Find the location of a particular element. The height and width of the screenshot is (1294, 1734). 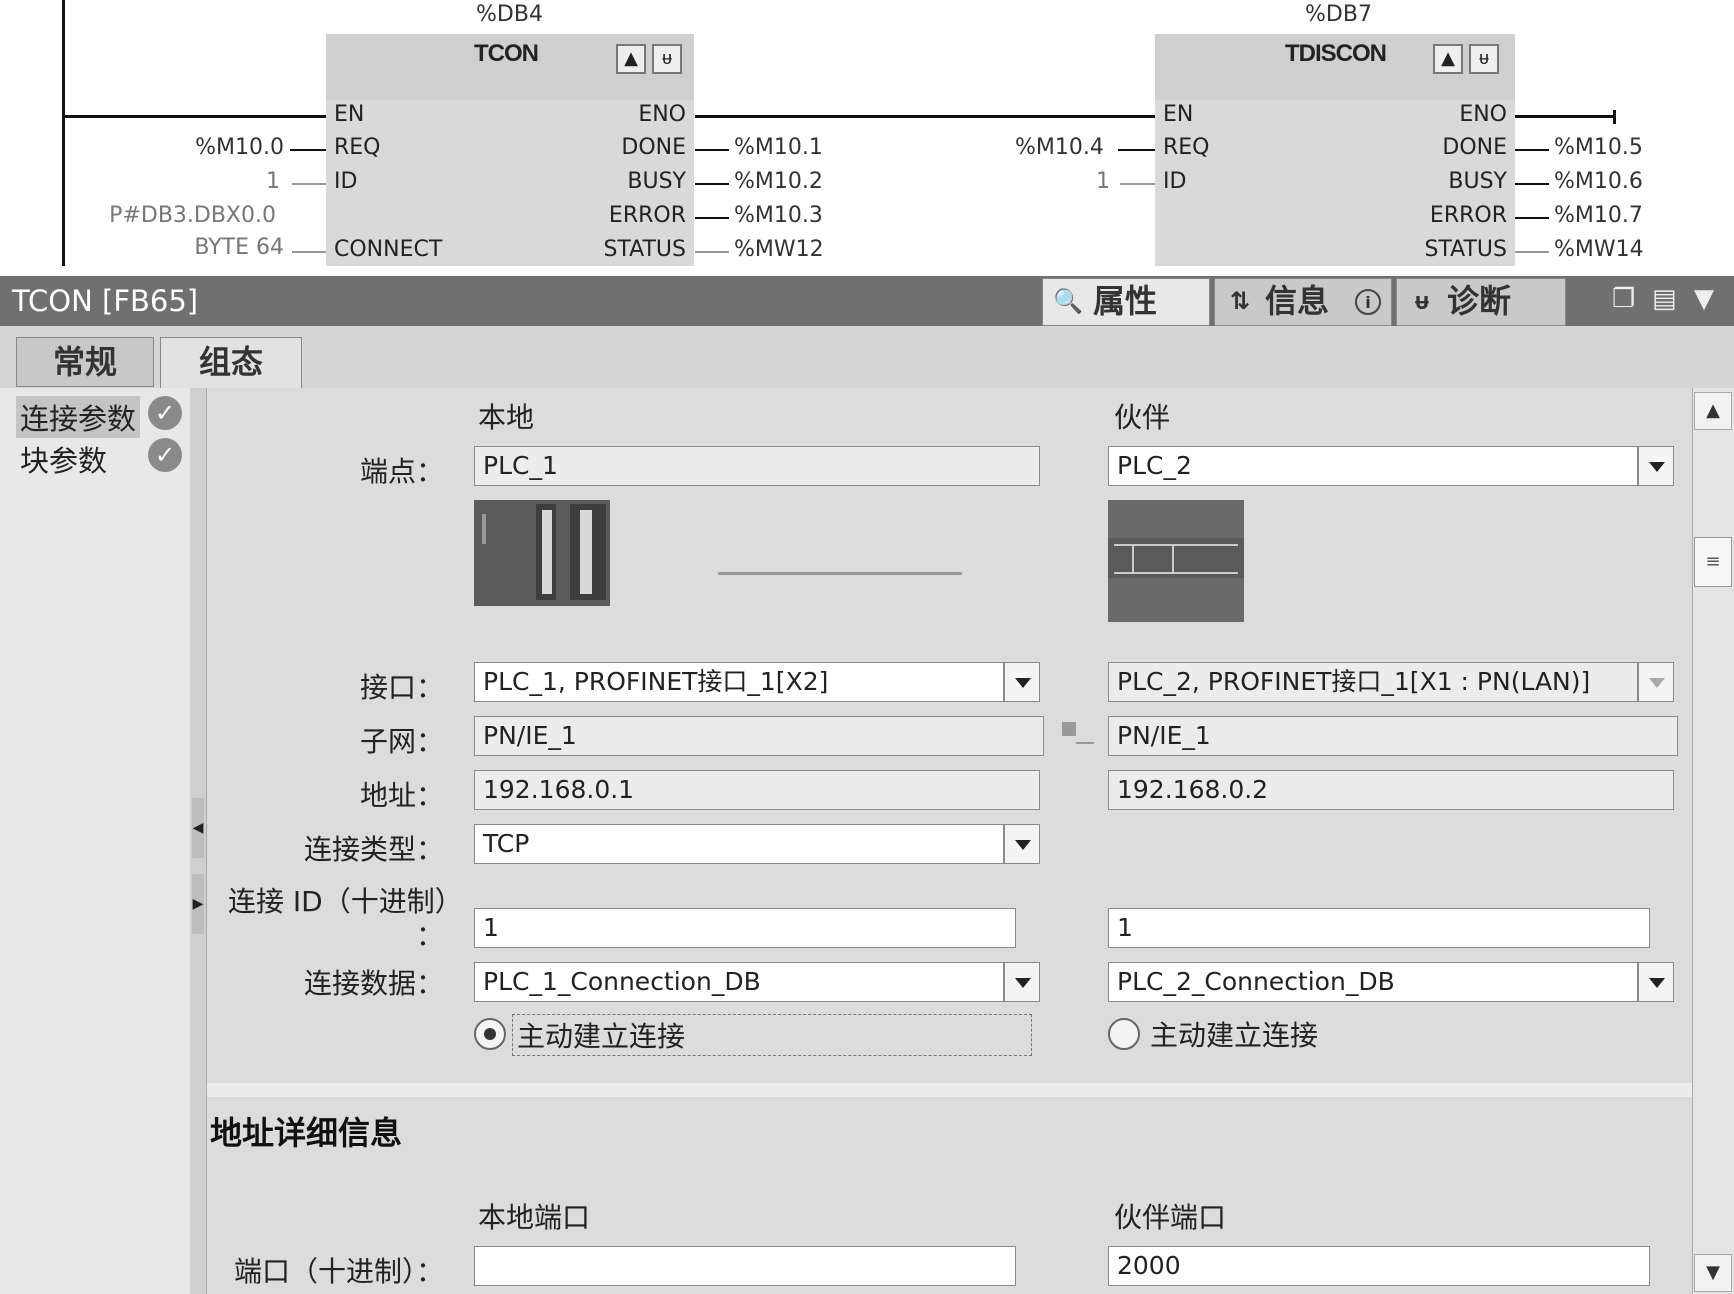

layout-icon: ▤ is located at coordinates (1664, 299).